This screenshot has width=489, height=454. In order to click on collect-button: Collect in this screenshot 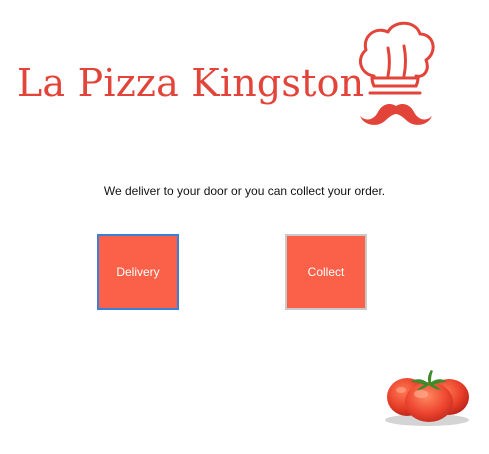, I will do `click(326, 272)`.